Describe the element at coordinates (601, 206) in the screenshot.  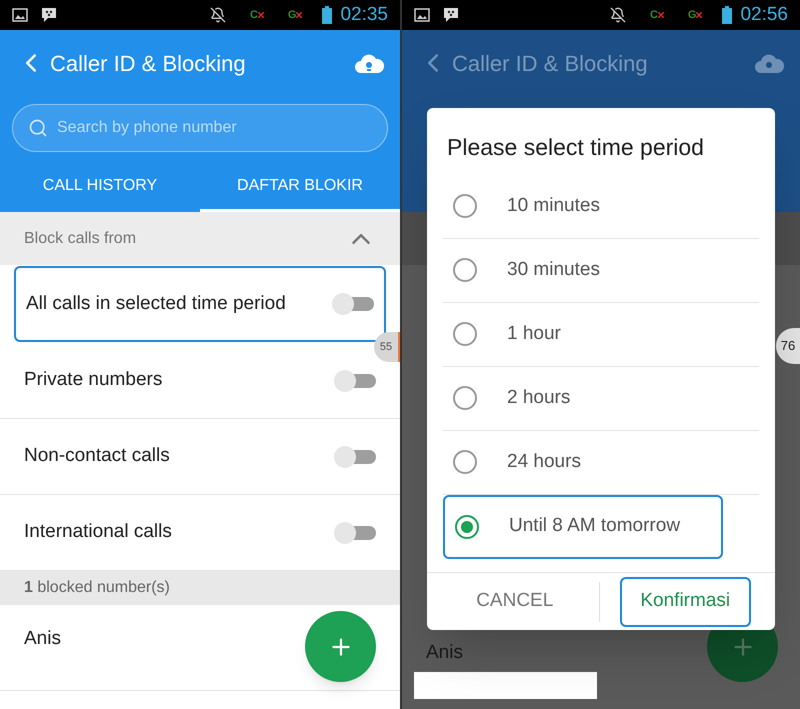
I see `radio-option: 10 minutes` at that location.